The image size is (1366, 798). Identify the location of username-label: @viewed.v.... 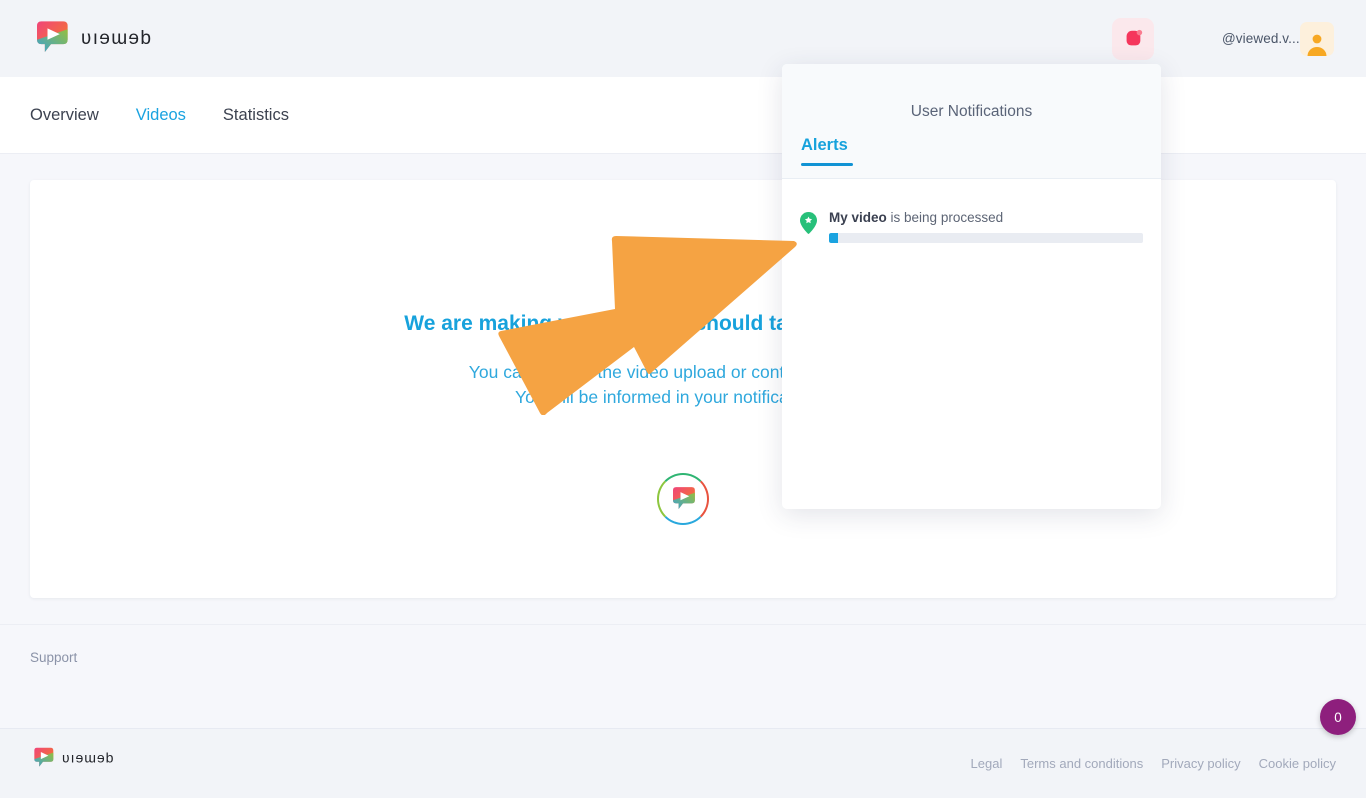
(1261, 38).